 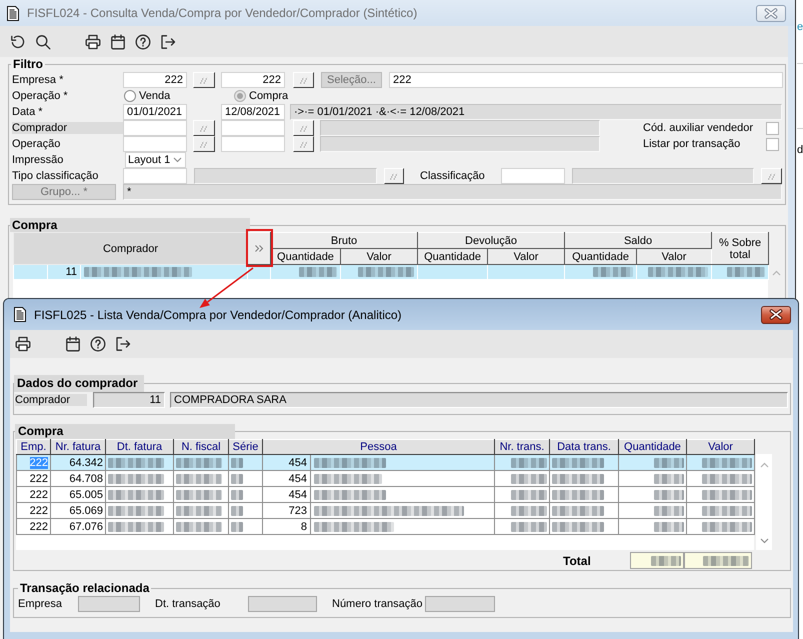 I want to click on table-row: 222 64.708 454, so click(x=385, y=478).